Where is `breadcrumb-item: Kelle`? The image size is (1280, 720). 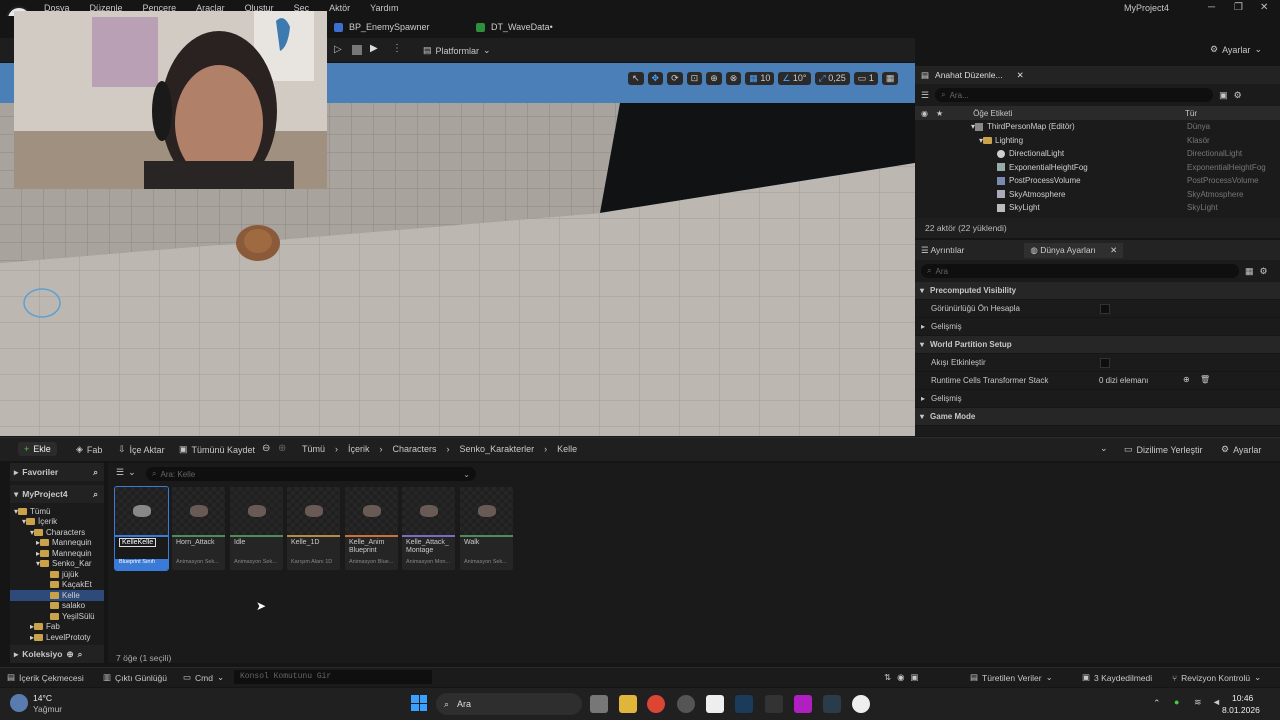
breadcrumb-item: Kelle is located at coordinates (567, 449).